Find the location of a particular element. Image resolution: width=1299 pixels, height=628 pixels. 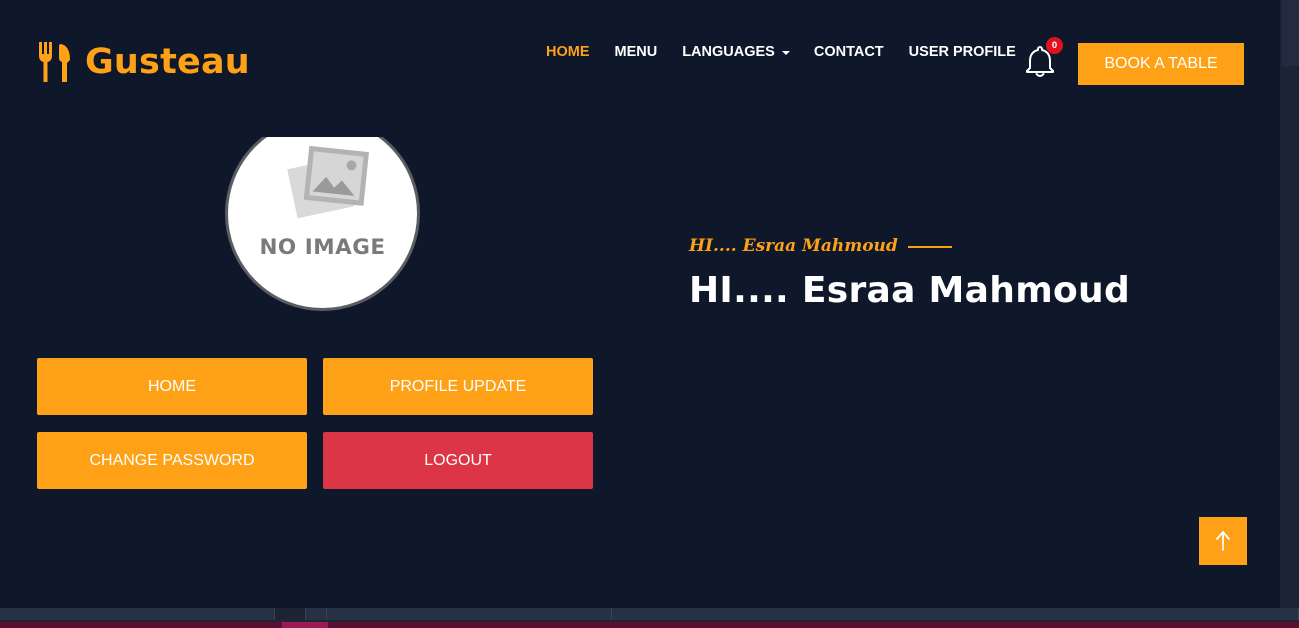

frame-strip is located at coordinates (649, 625).